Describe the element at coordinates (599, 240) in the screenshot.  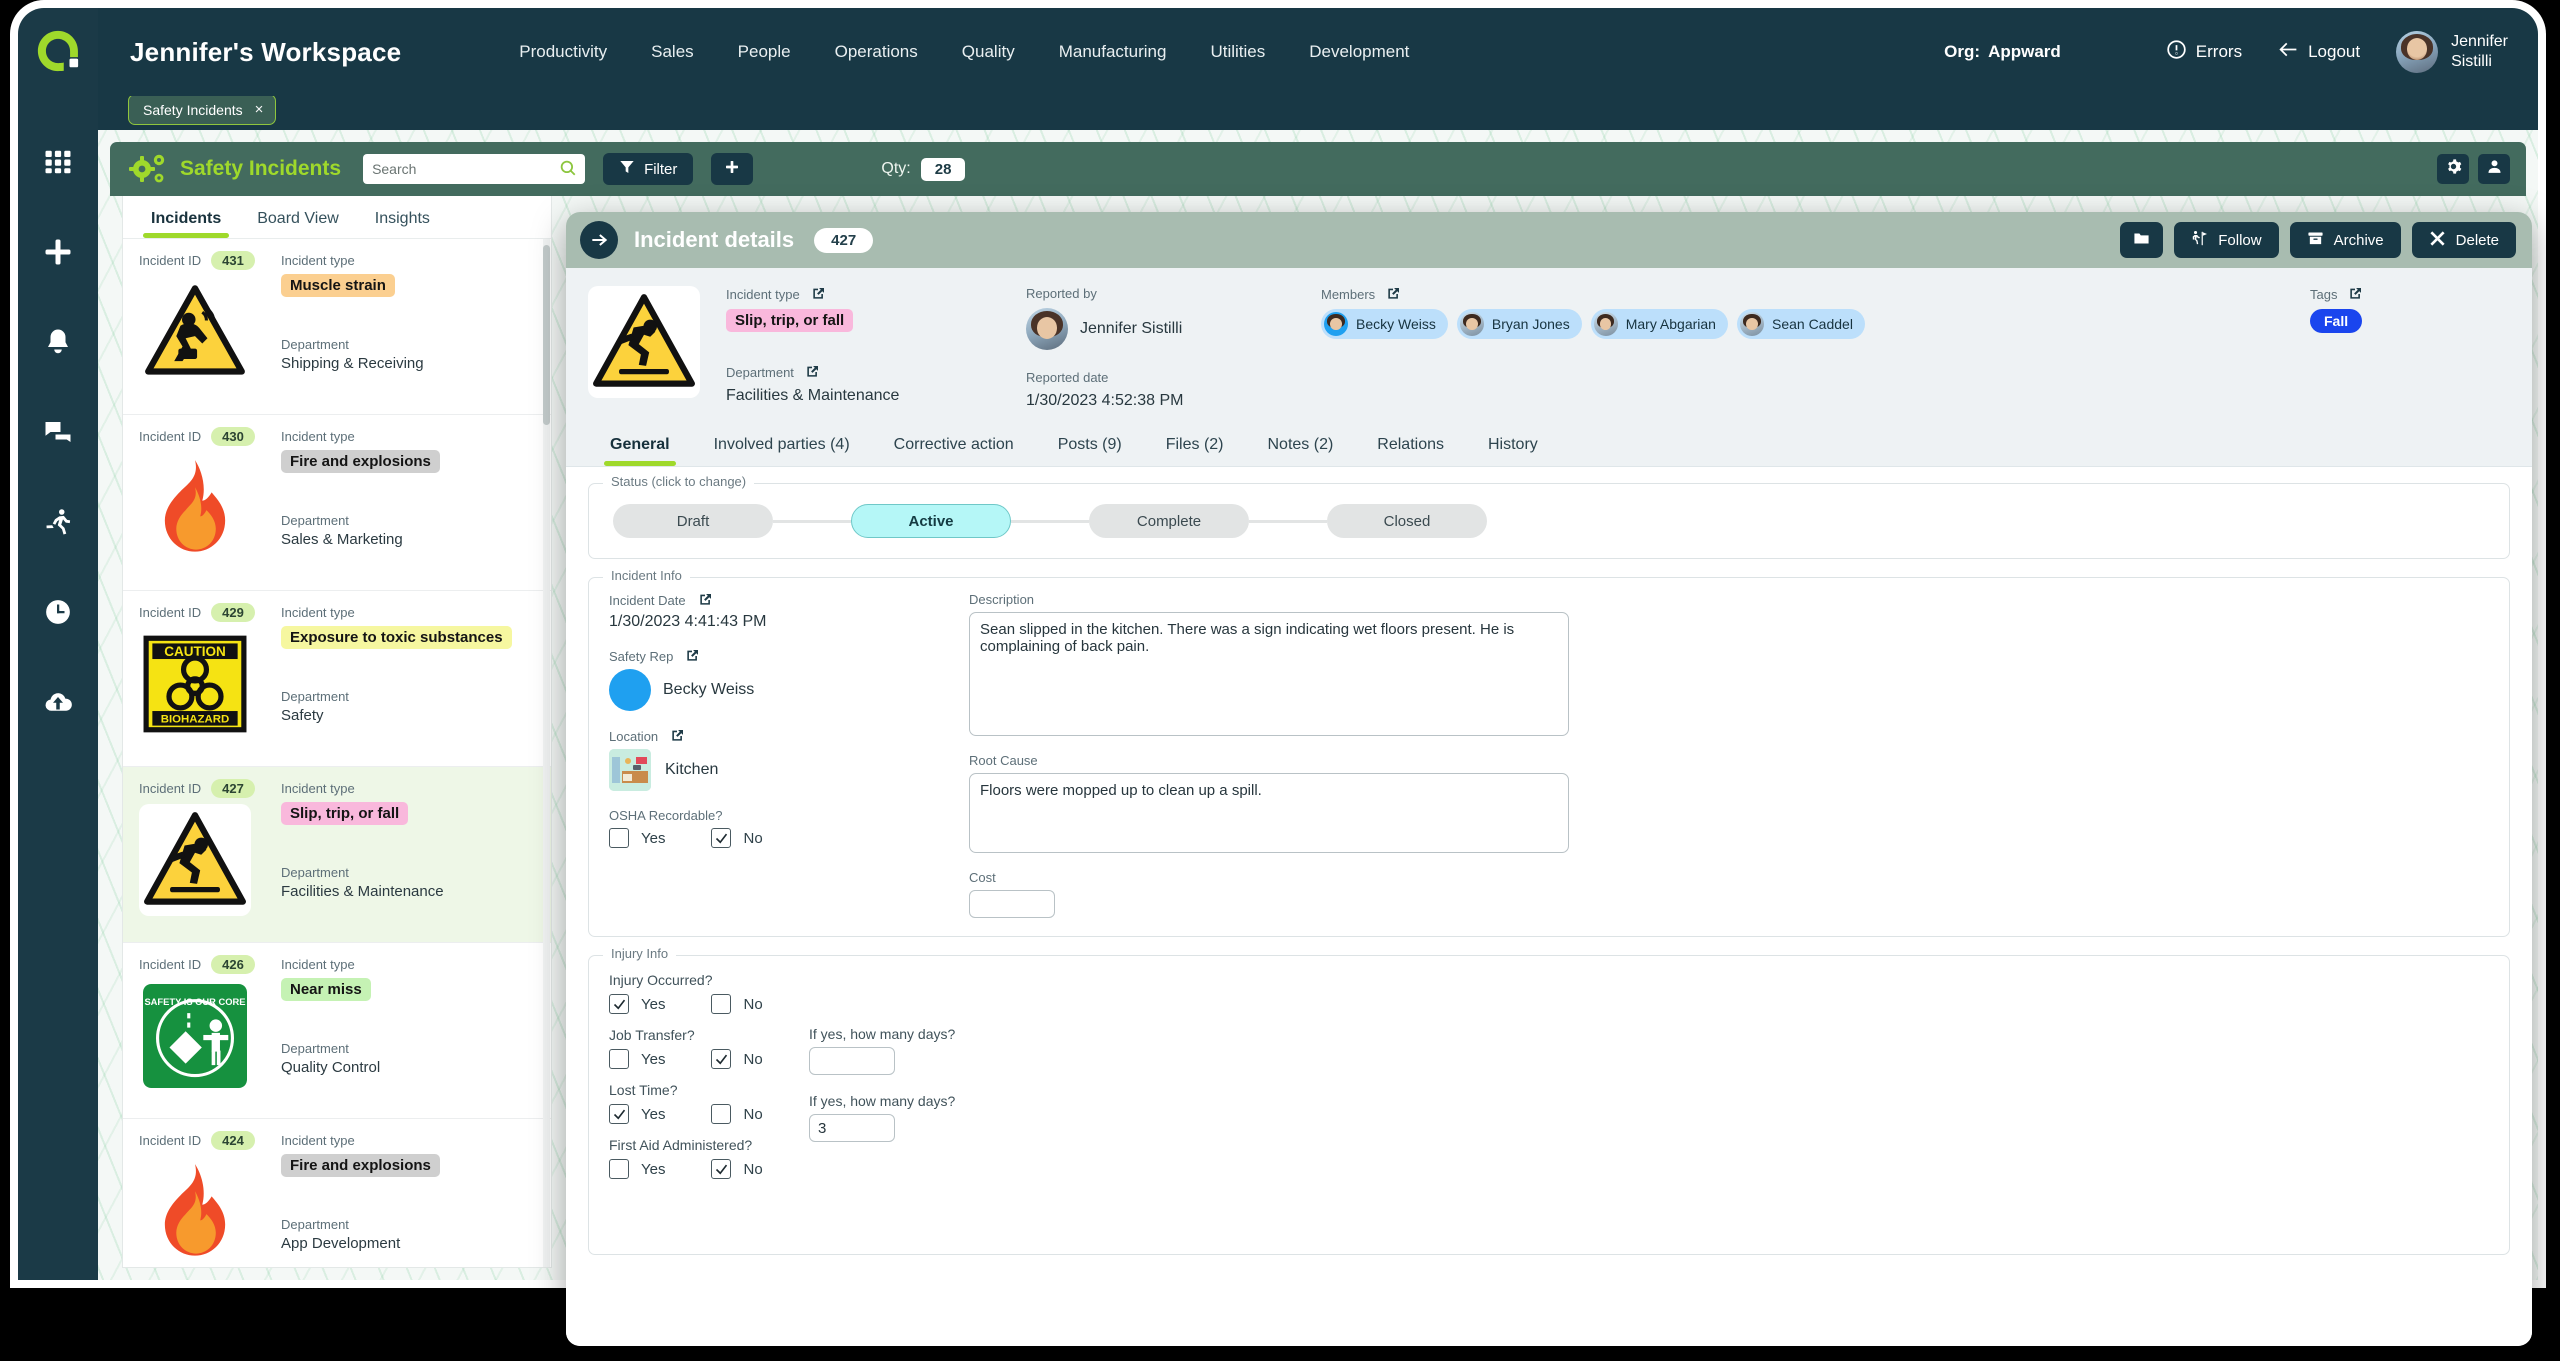
I see `back-arrow-button` at that location.